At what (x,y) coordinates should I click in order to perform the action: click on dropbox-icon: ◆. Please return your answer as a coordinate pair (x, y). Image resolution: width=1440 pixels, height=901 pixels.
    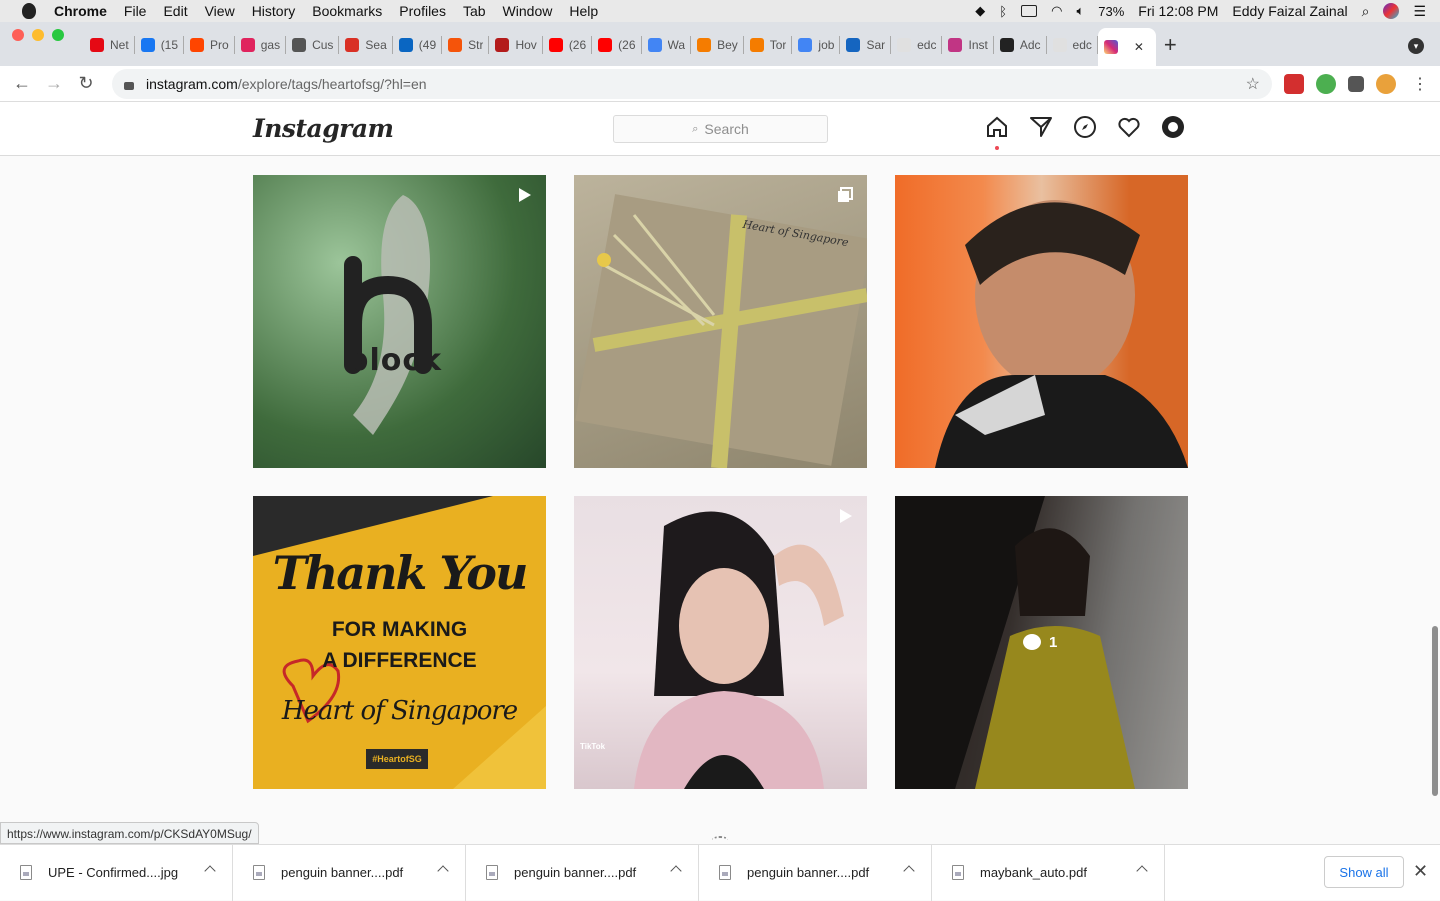
    Looking at the image, I should click on (980, 11).